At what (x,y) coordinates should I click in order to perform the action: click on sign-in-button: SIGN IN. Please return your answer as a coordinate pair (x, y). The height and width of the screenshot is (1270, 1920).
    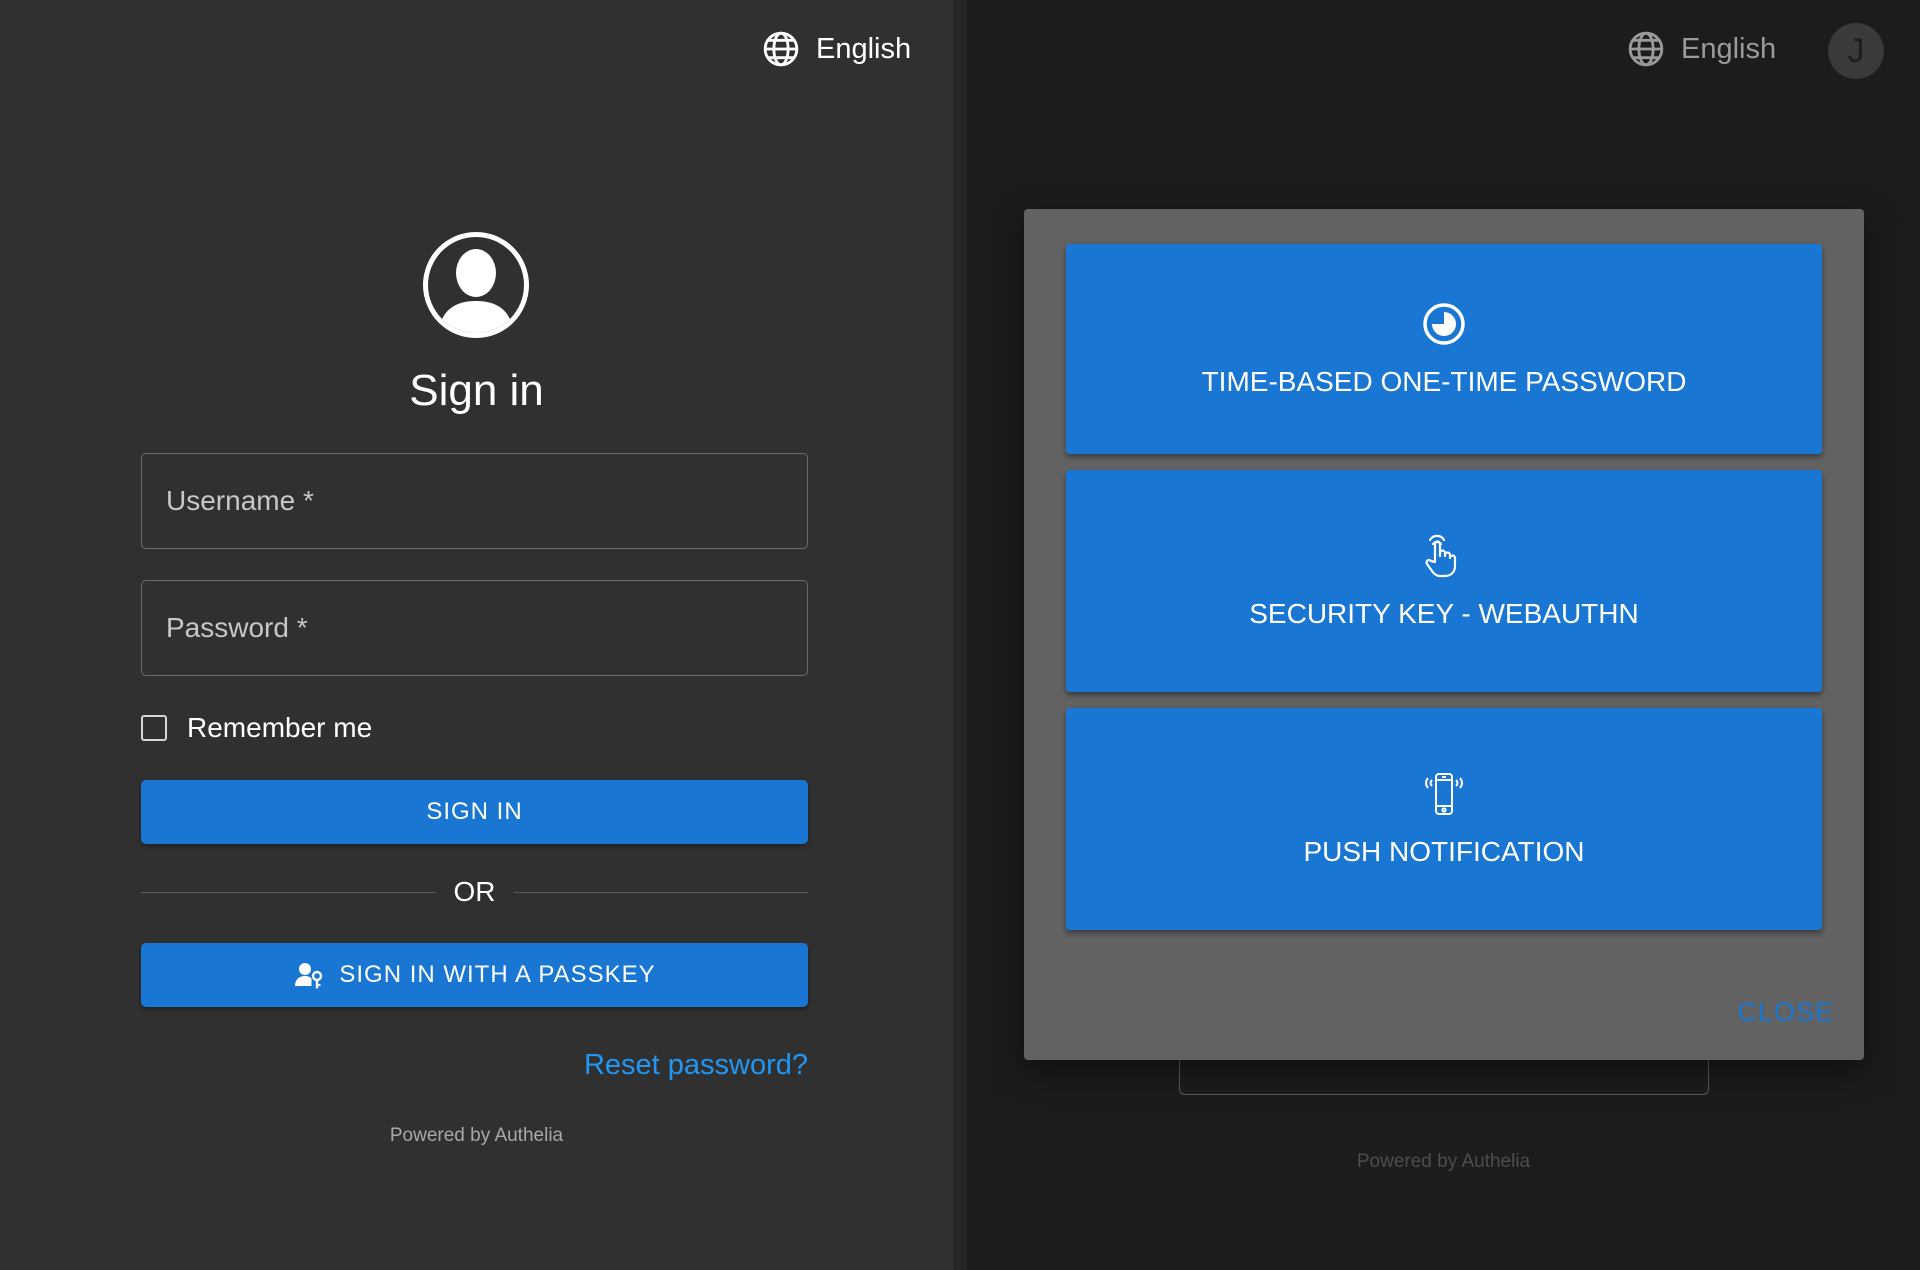
    Looking at the image, I should click on (474, 812).